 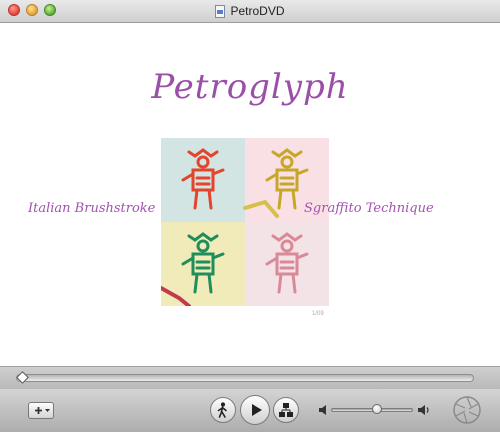 I want to click on viewer-button, so click(x=223, y=410).